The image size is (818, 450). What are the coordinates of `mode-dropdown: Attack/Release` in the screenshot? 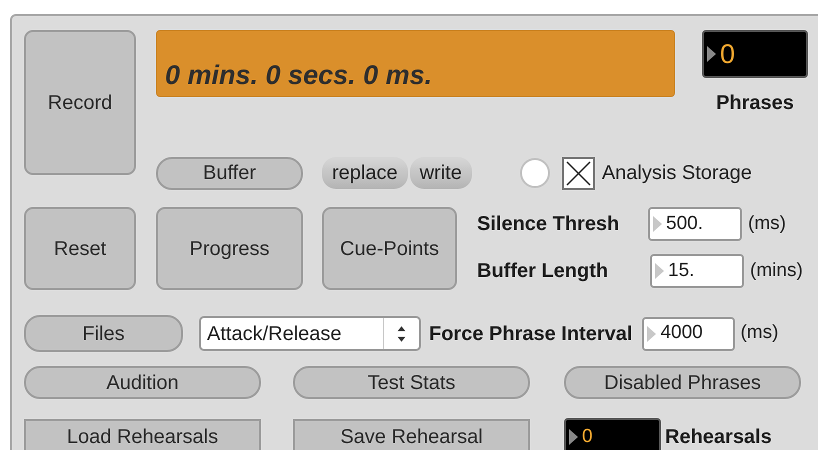 It's located at (310, 333).